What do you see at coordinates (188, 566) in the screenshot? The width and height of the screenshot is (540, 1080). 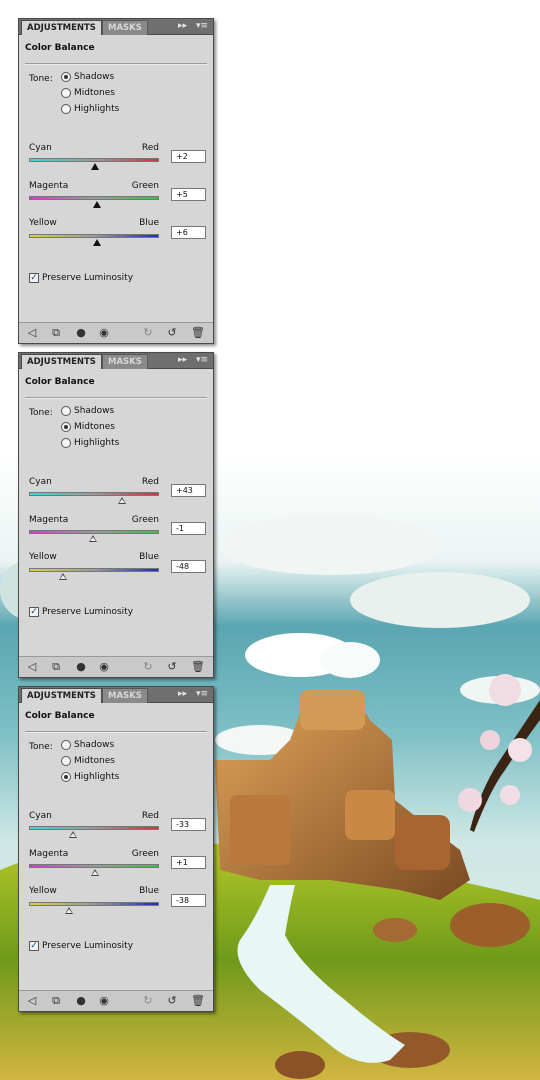 I see `yellow-blue-value-input: -48` at bounding box center [188, 566].